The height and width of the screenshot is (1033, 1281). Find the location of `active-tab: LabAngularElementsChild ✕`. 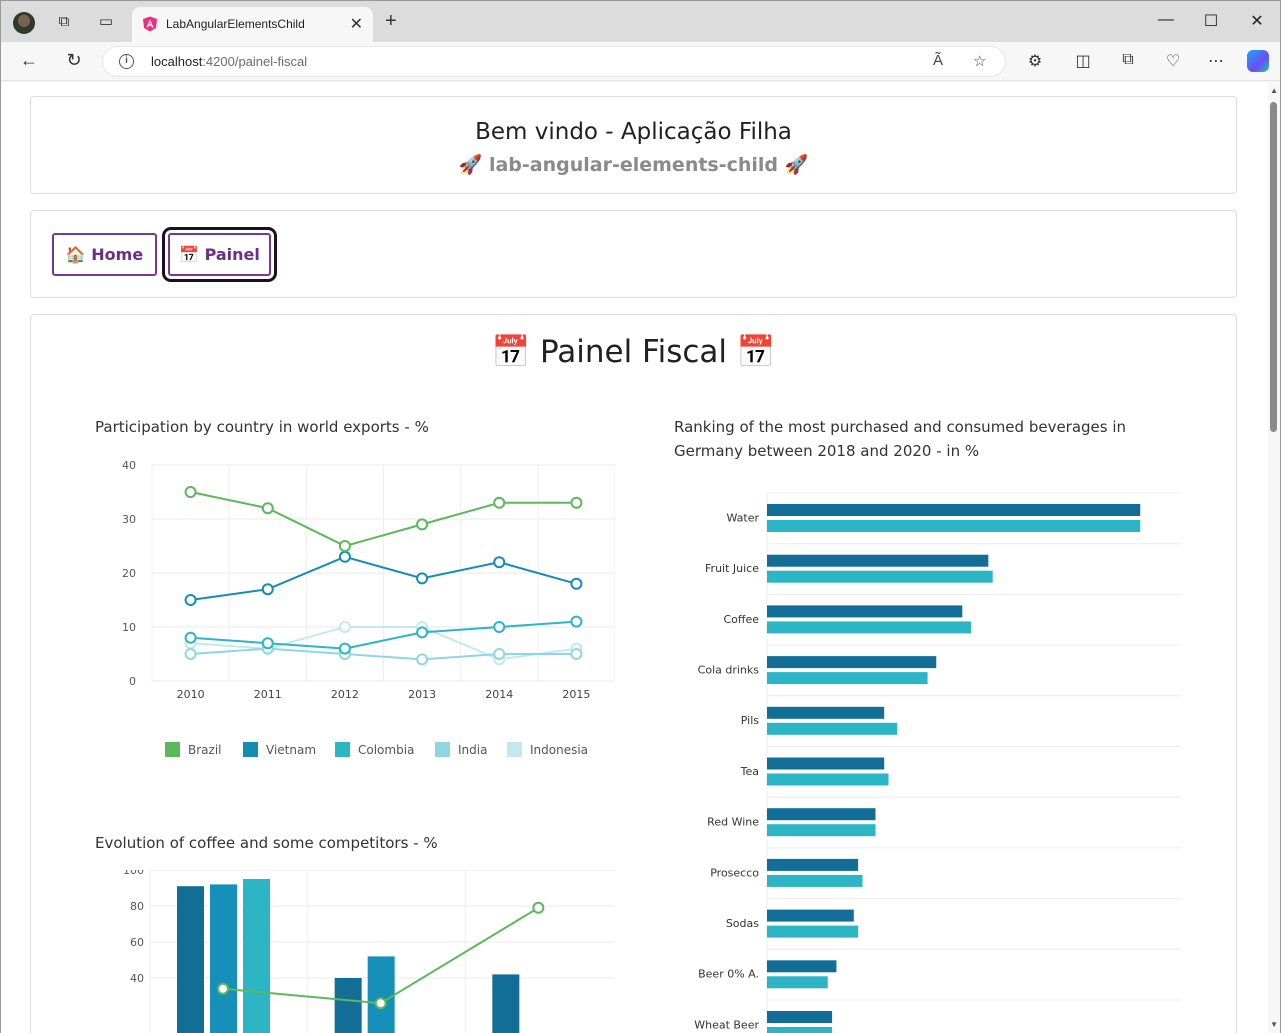

active-tab: LabAngularElementsChild ✕ is located at coordinates (252, 24).